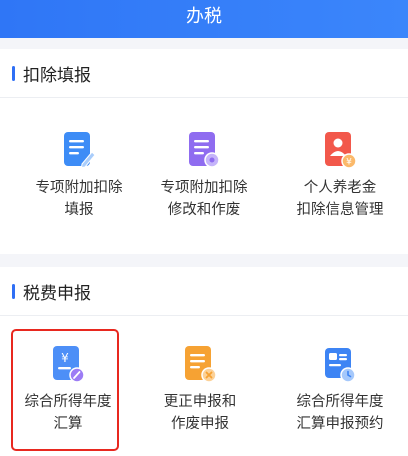 The height and width of the screenshot is (456, 408). What do you see at coordinates (79, 176) in the screenshot?
I see `special-deduction-fill-button: 专项附加扣除 填报` at bounding box center [79, 176].